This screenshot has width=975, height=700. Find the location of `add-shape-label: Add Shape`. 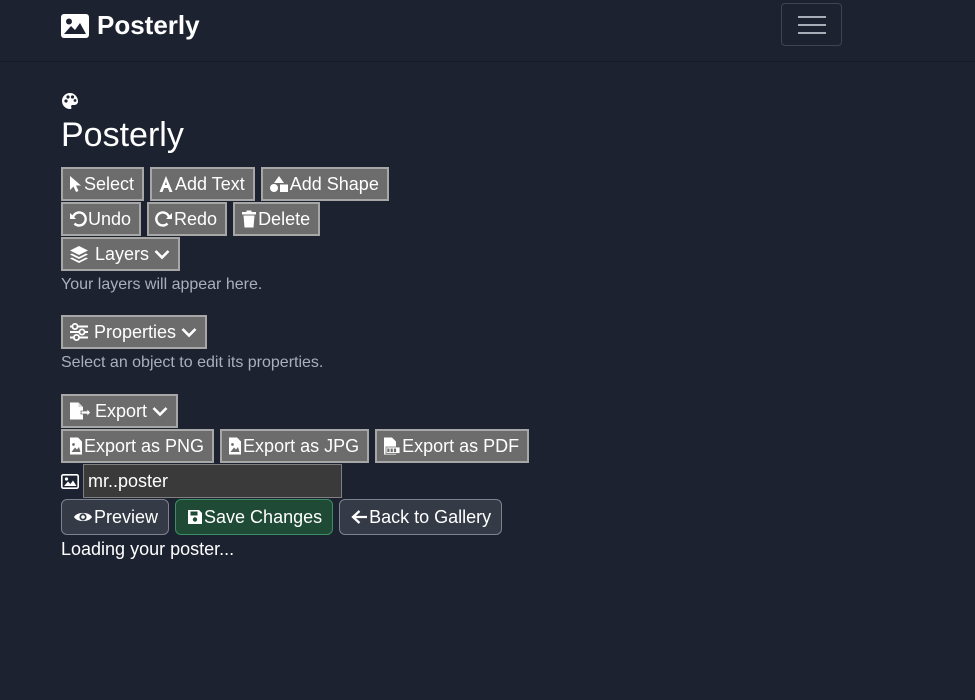

add-shape-label: Add Shape is located at coordinates (334, 183).